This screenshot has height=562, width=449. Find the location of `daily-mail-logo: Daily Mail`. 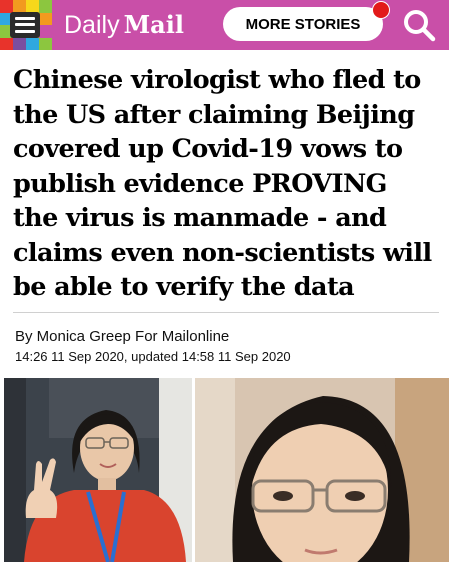

daily-mail-logo: Daily Mail is located at coordinates (124, 25).